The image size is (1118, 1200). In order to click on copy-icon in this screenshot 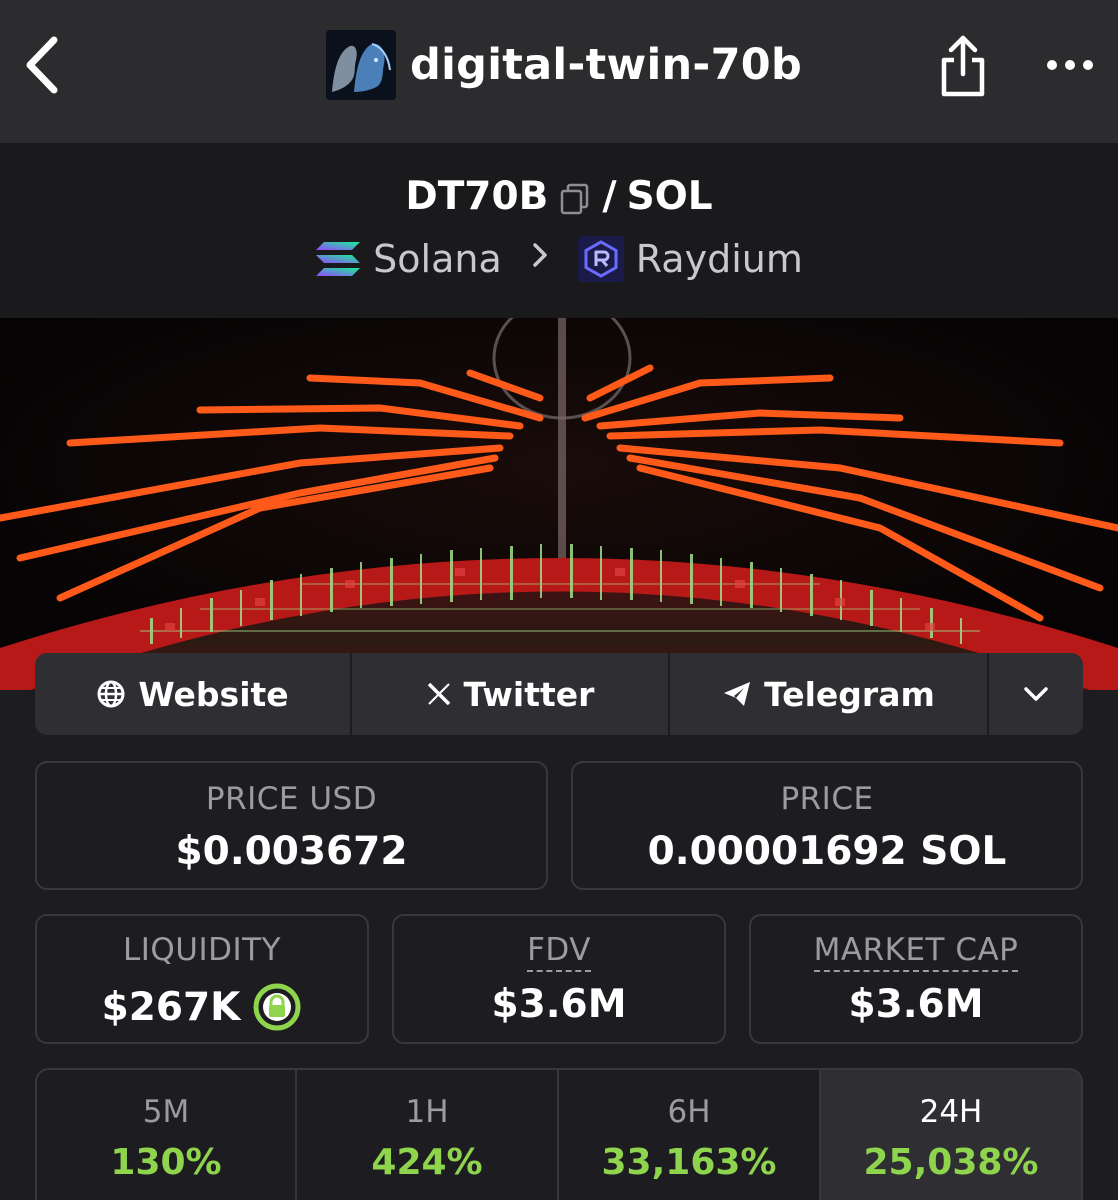, I will do `click(575, 197)`.